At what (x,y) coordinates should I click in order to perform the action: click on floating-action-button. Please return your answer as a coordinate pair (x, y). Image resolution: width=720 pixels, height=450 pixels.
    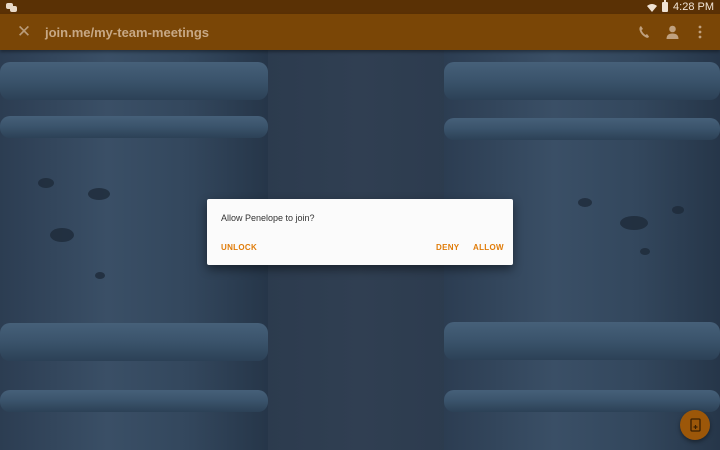
    Looking at the image, I should click on (695, 425).